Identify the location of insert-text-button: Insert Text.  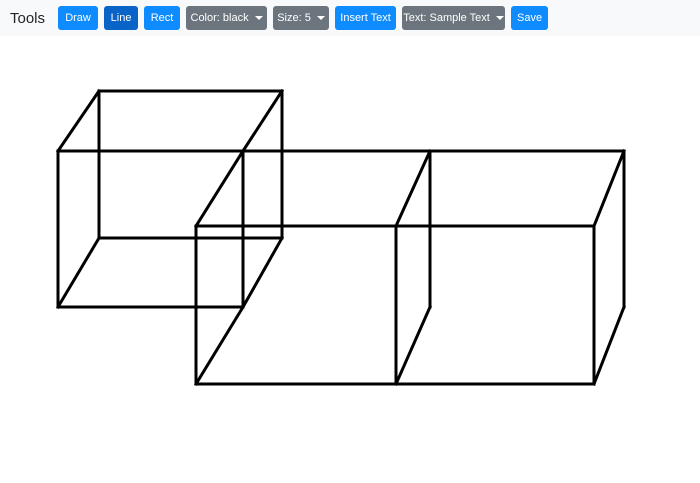
(366, 18).